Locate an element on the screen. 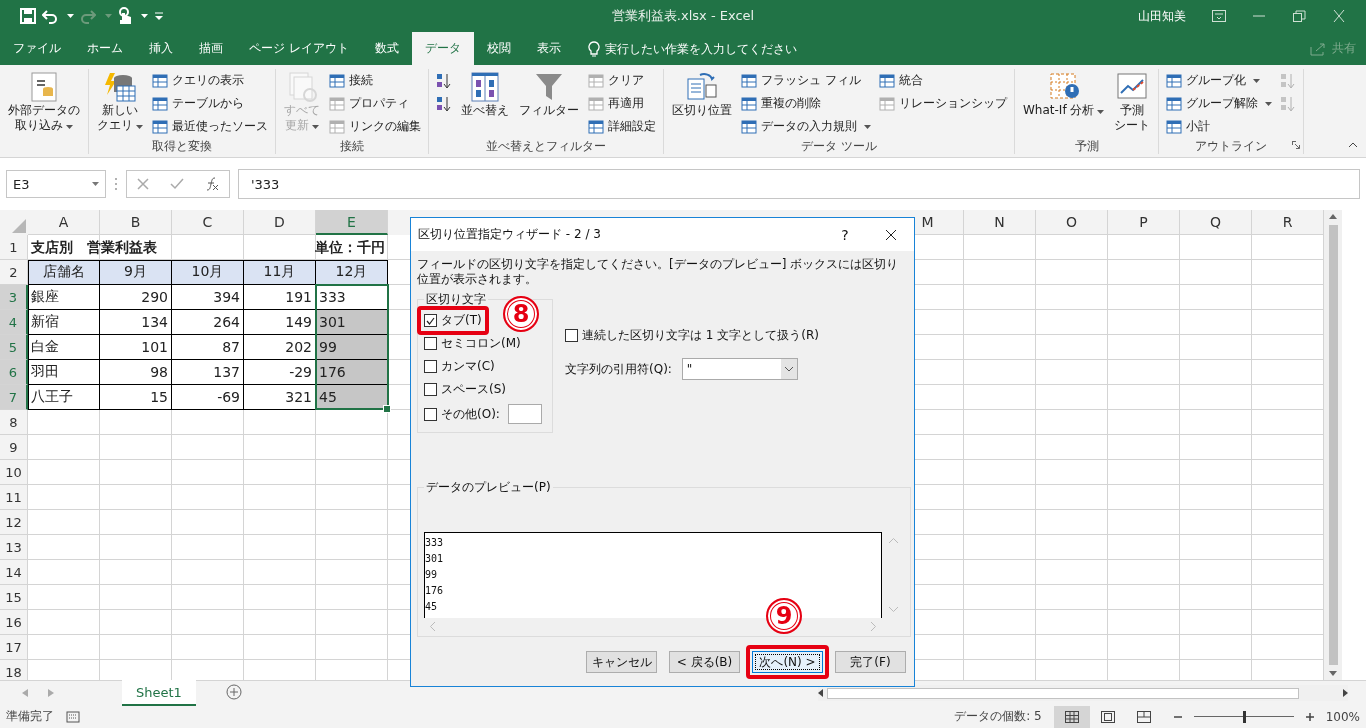 The width and height of the screenshot is (1366, 728). ribbon-button: 重複の削除 is located at coordinates (806, 103).